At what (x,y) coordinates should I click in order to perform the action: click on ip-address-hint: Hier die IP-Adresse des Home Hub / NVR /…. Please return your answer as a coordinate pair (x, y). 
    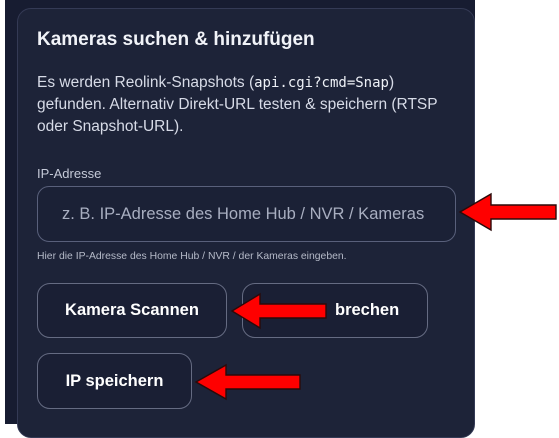
    Looking at the image, I should click on (192, 256).